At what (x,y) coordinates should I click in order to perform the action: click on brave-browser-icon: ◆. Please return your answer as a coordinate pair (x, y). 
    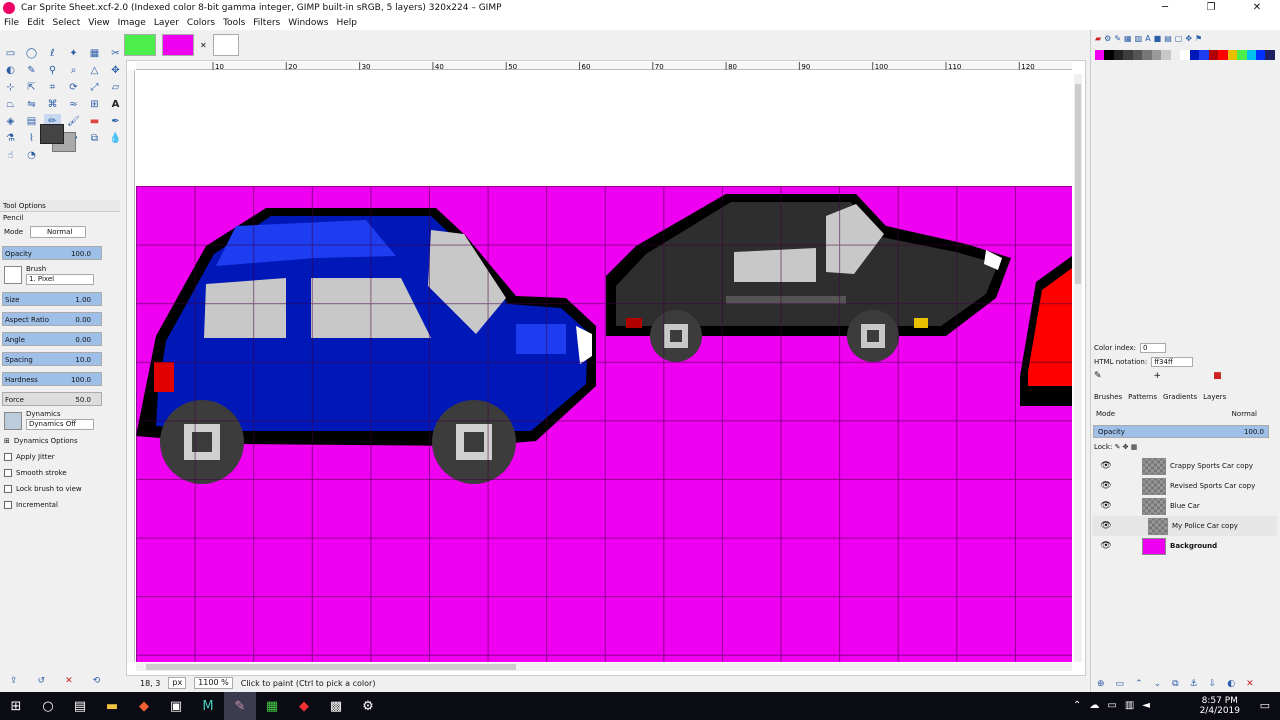
    Looking at the image, I should click on (144, 706).